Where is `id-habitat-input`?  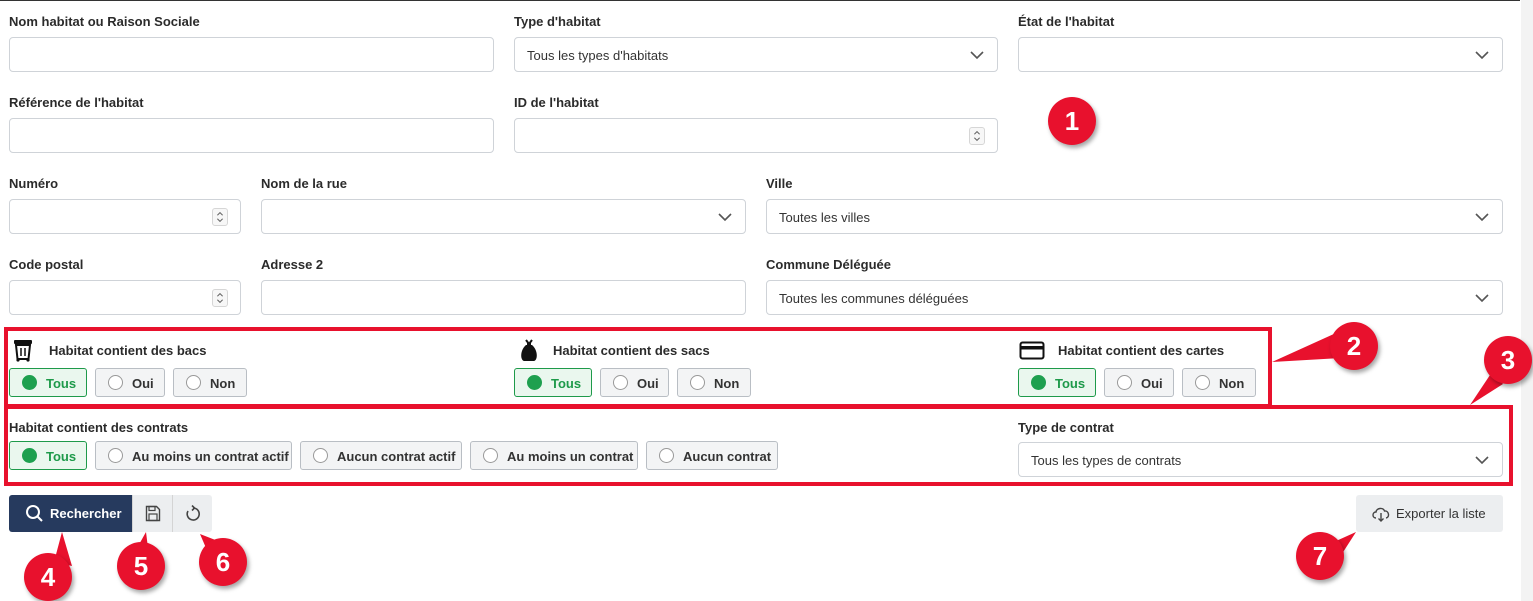
id-habitat-input is located at coordinates (756, 135).